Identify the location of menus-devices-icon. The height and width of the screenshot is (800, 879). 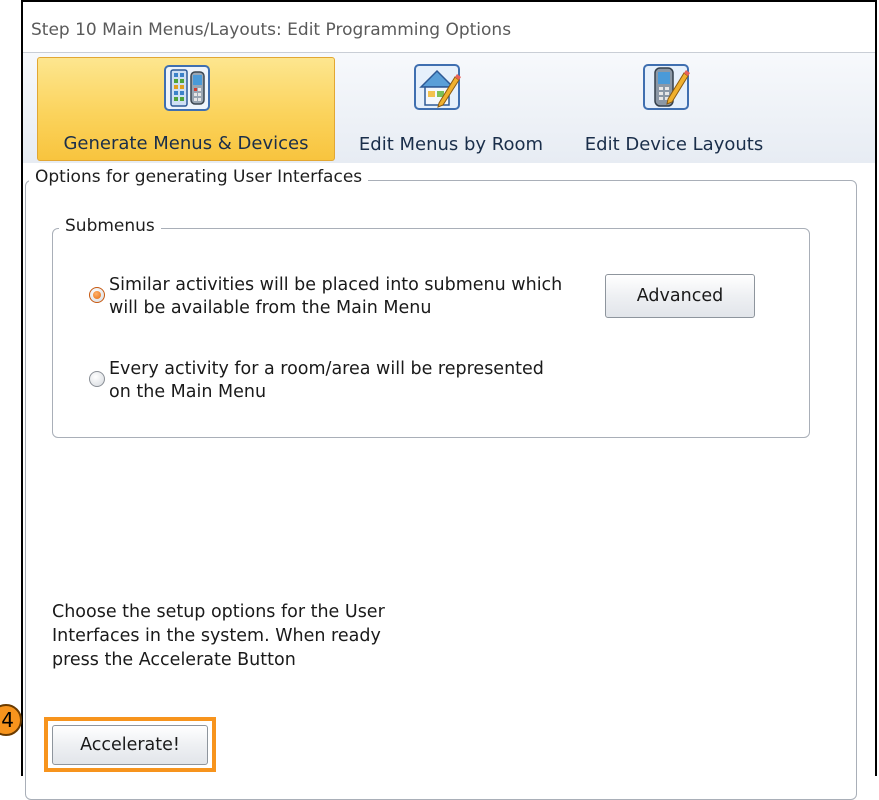
(187, 88).